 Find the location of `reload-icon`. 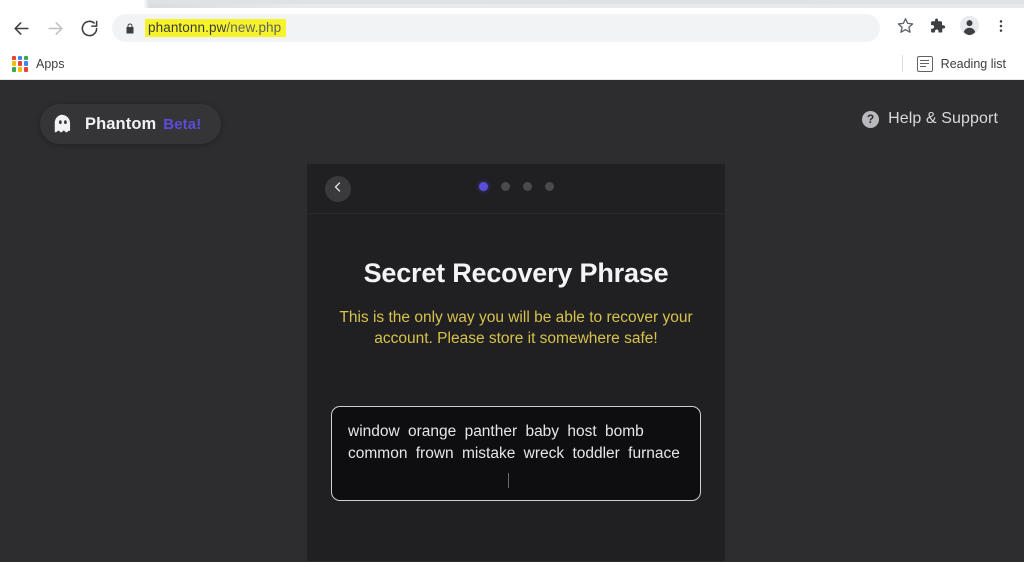

reload-icon is located at coordinates (89, 28).